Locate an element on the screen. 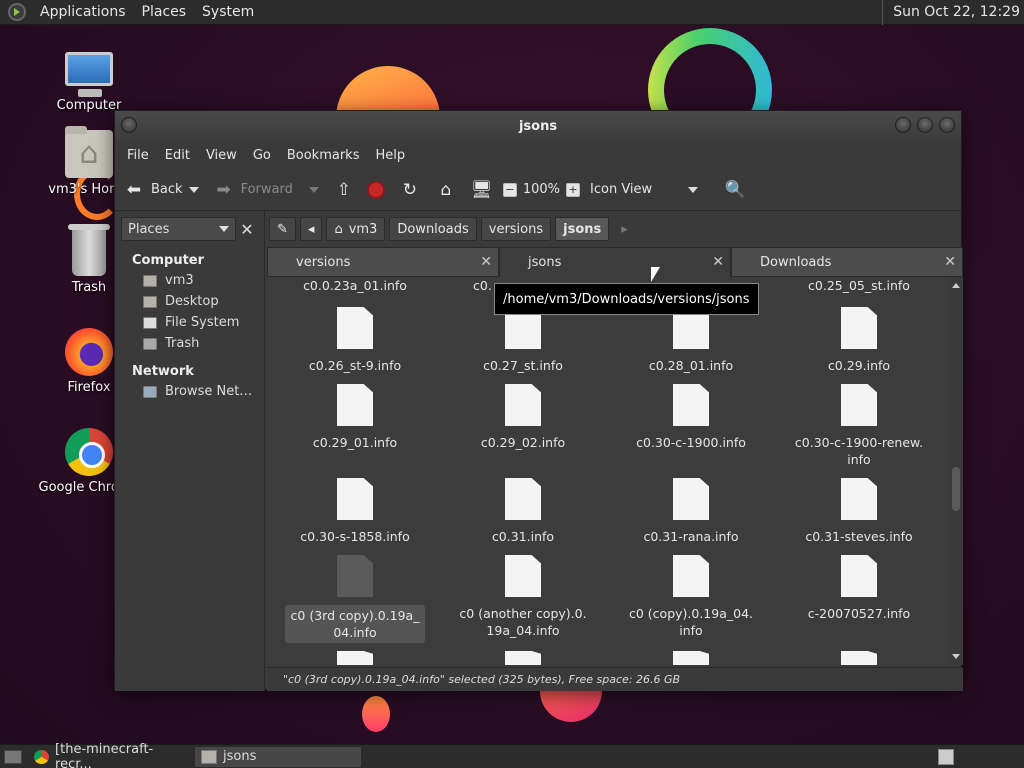  workspace-switcher is located at coordinates (946, 757).